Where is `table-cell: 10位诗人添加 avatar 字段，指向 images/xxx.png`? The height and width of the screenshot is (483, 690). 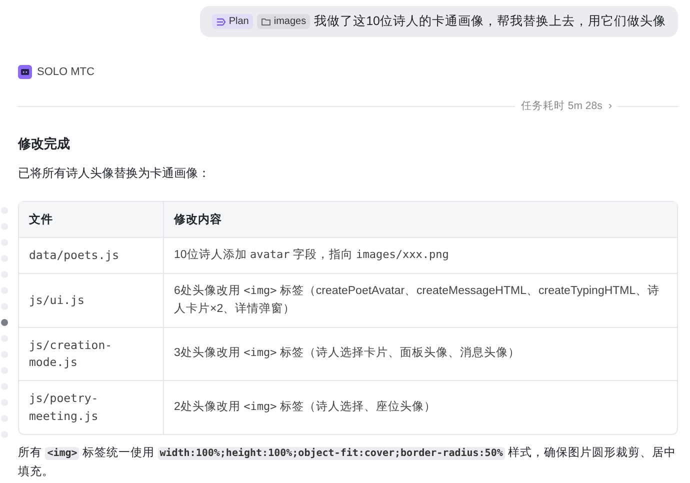
table-cell: 10位诗人添加 avatar 字段，指向 images/xxx.png is located at coordinates (420, 256).